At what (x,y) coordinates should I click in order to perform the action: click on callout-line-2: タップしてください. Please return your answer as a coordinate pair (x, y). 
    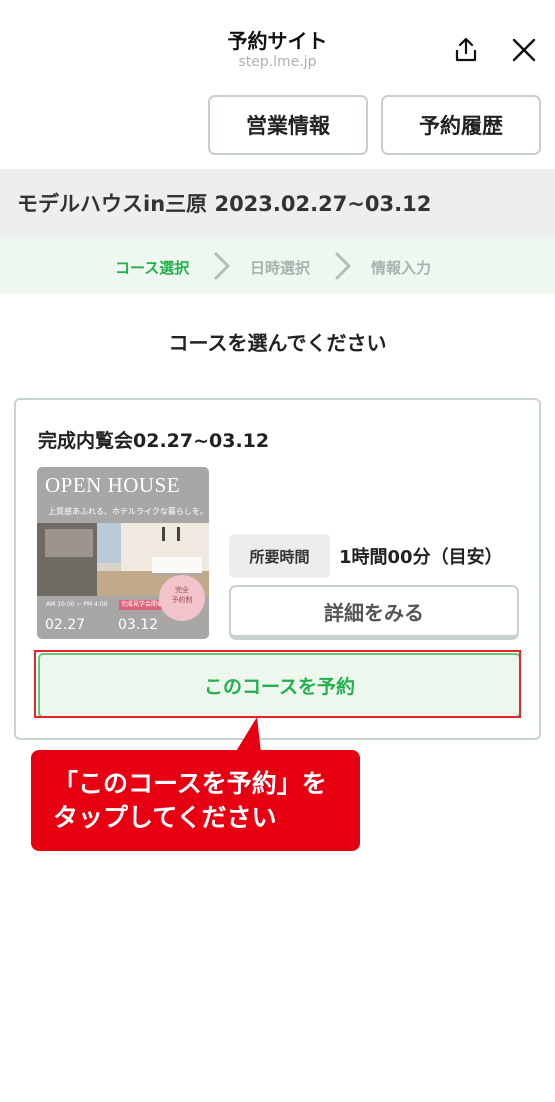
    Looking at the image, I should click on (165, 817).